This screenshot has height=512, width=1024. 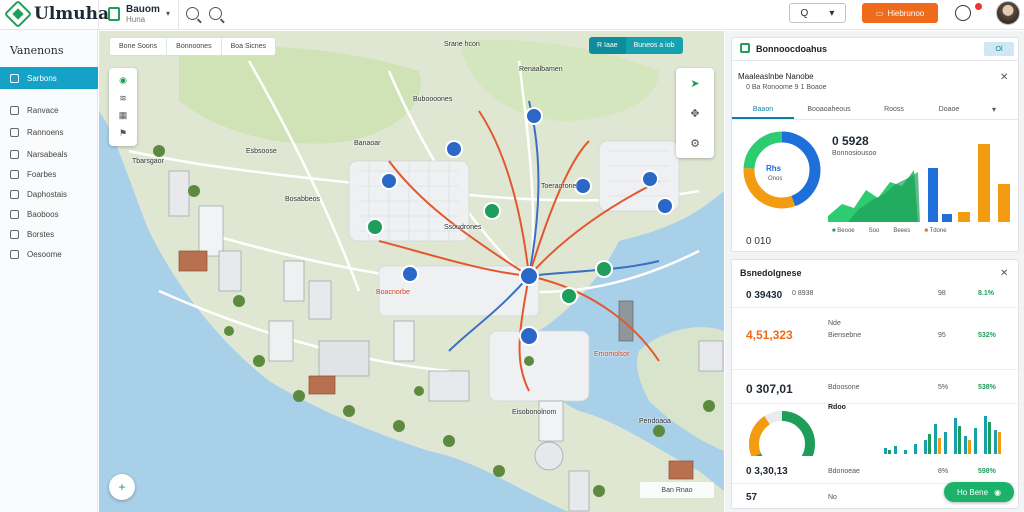 I want to click on sidebar-item-label: Sarbons, so click(x=42, y=78).